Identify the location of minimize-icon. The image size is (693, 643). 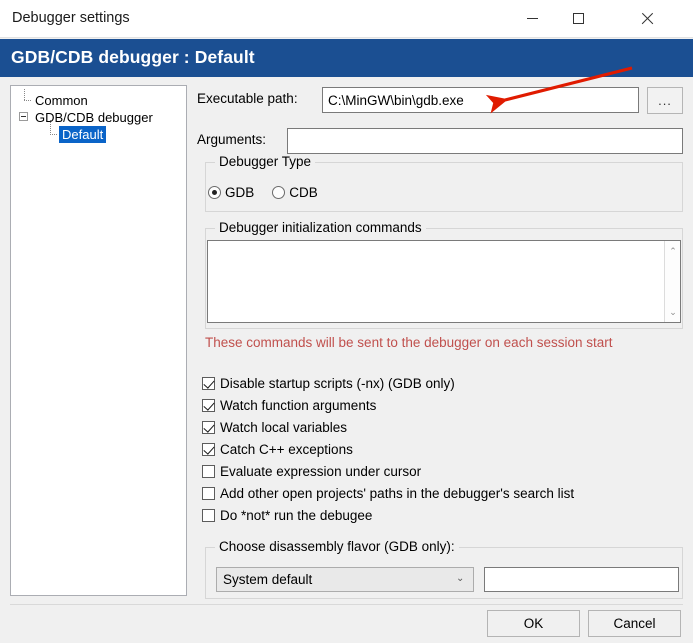
(532, 18).